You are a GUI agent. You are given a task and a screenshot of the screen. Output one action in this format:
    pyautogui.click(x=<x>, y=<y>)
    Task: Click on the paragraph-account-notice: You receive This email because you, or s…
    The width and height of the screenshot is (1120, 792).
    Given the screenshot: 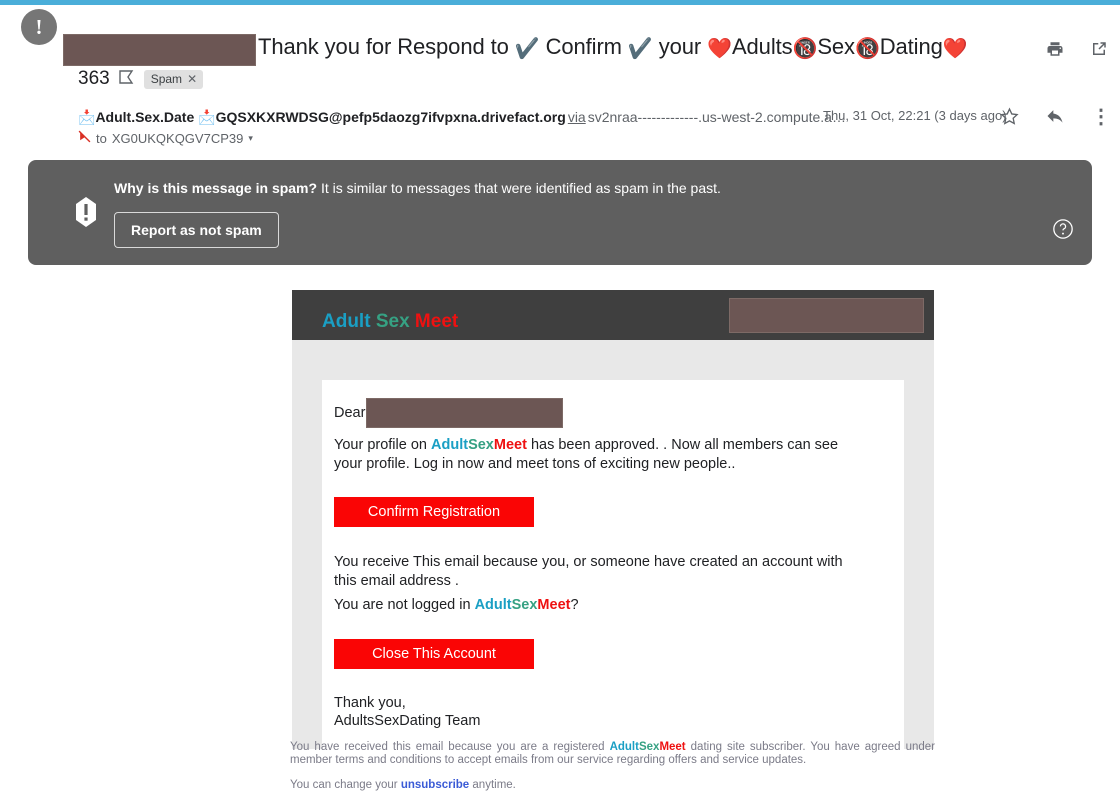 What is the action you would take?
    pyautogui.click(x=601, y=571)
    